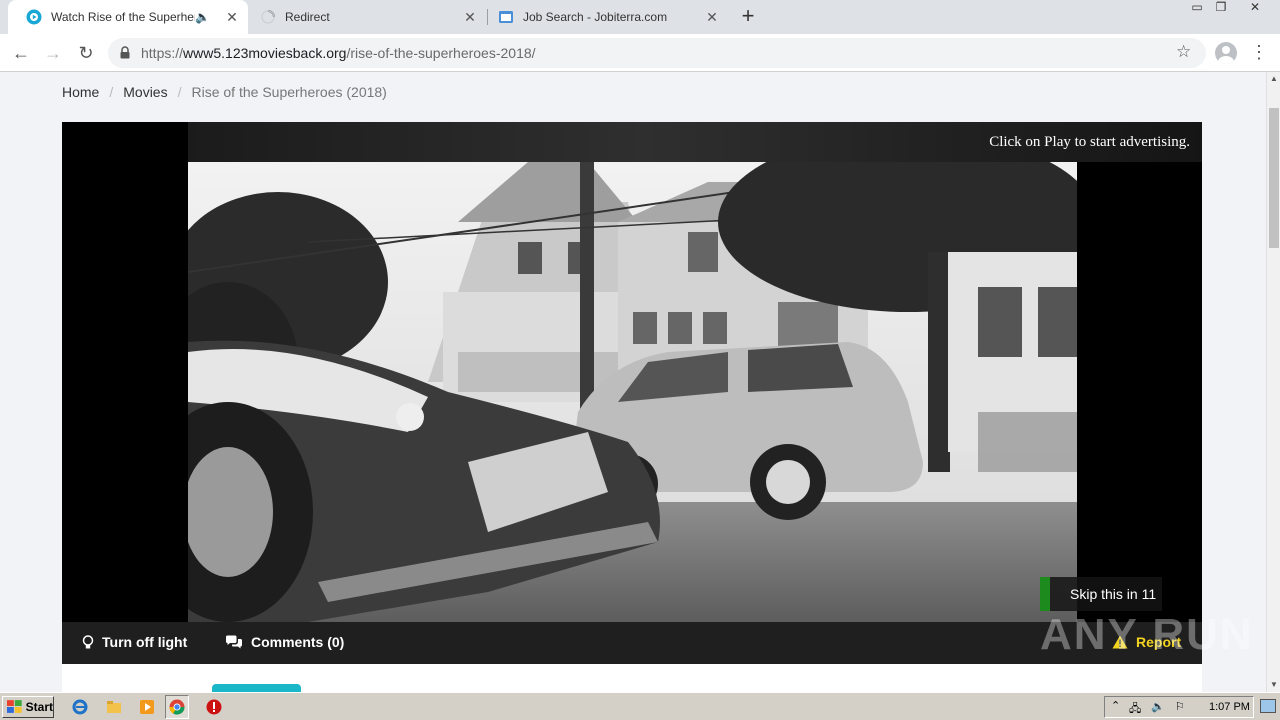  I want to click on forward-arrow-icon: →, so click(53, 53).